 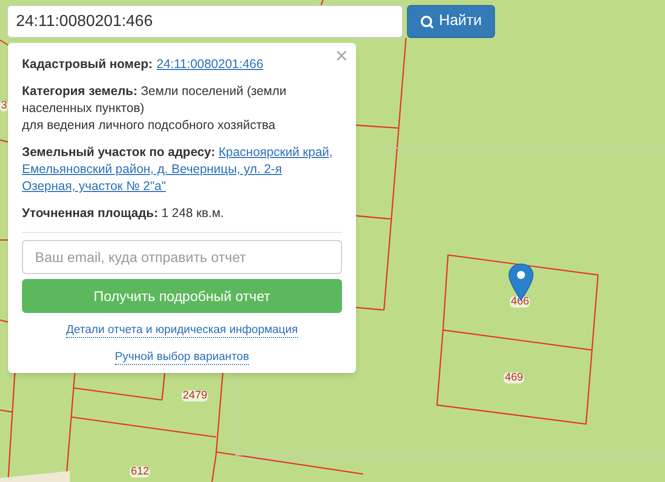 I want to click on parcel-number: 469, so click(x=514, y=378).